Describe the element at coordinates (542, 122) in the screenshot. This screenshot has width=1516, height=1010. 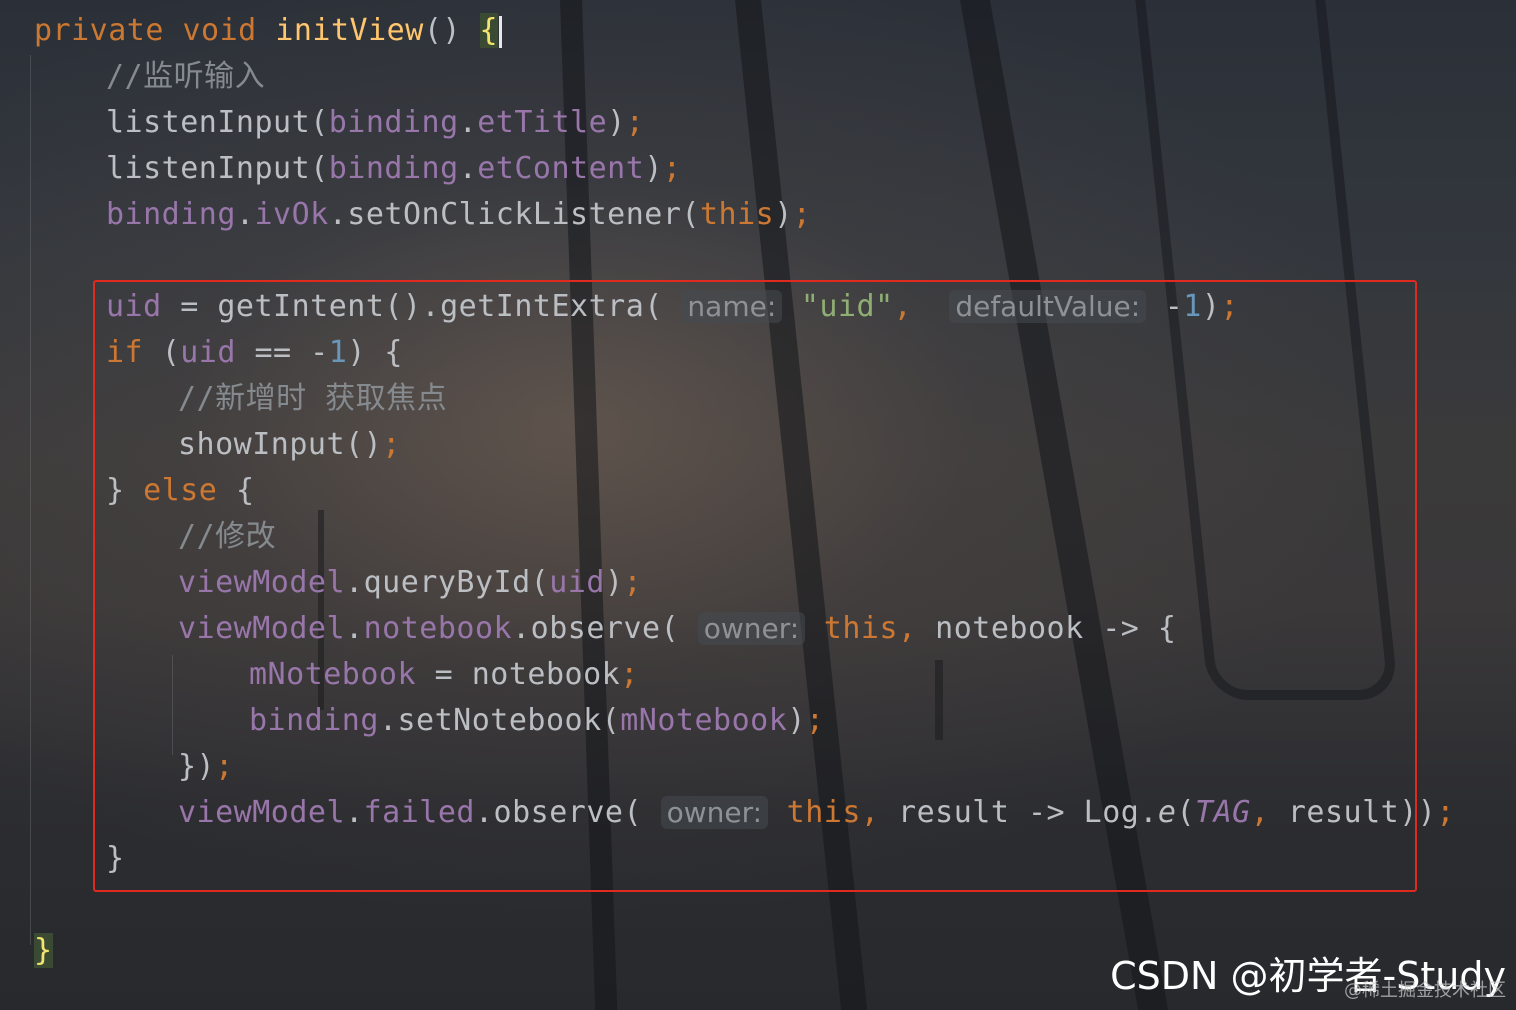
I see `code-token: etTitle` at that location.